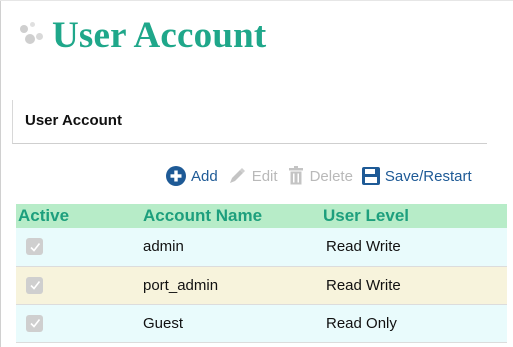 The image size is (513, 347). I want to click on save-restart-label: Save/Restart, so click(428, 176).